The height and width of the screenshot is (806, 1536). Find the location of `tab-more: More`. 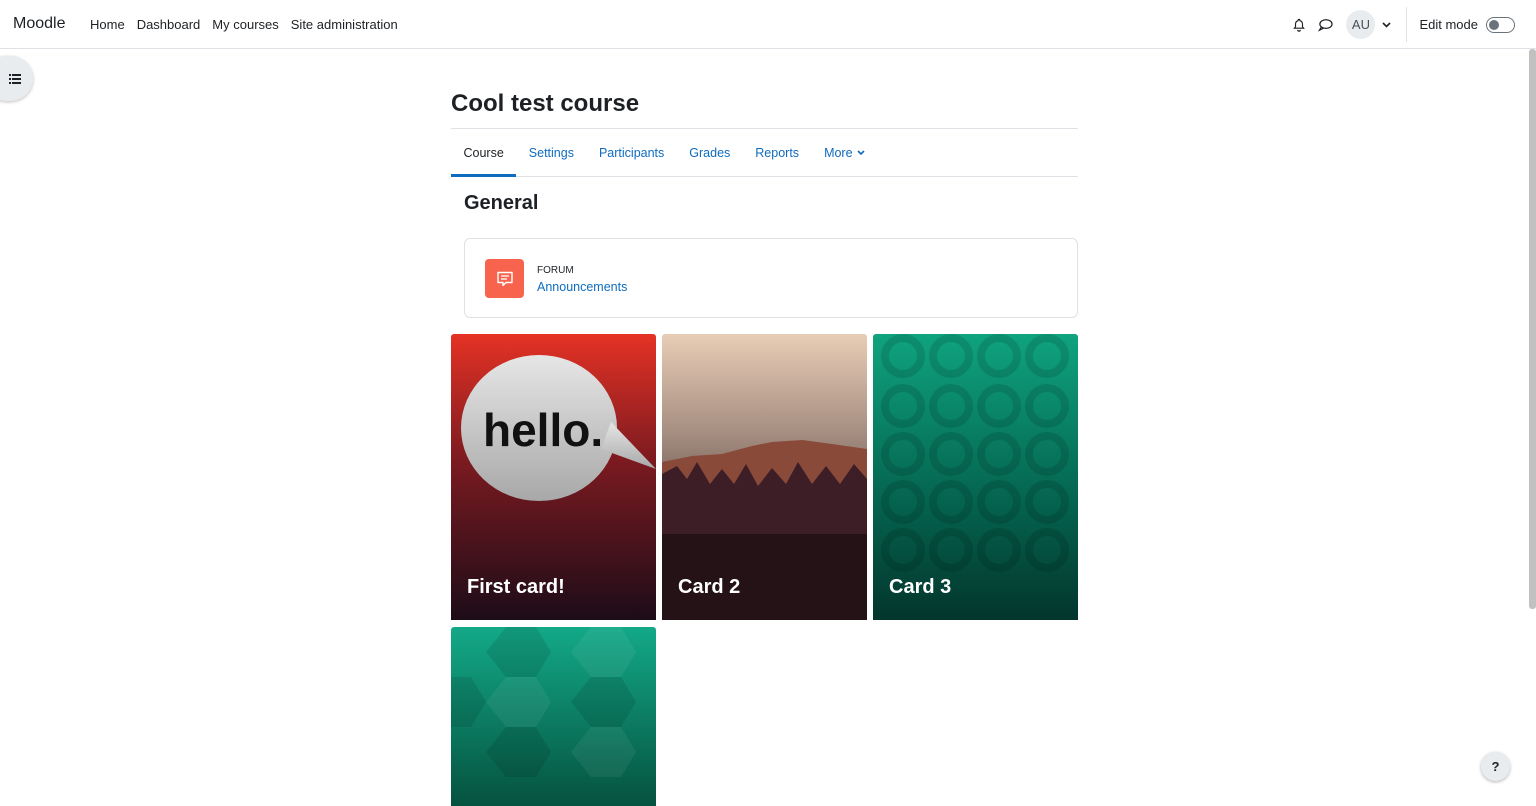

tab-more: More is located at coordinates (844, 152).